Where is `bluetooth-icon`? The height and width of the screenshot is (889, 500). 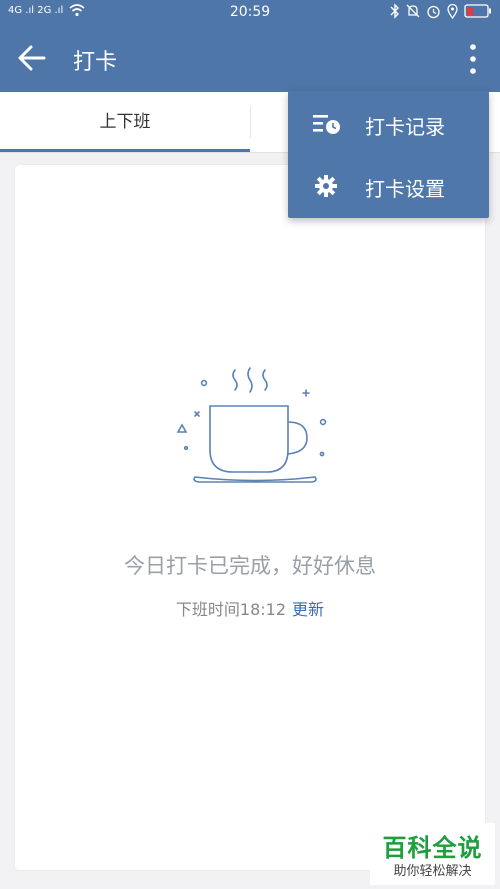
bluetooth-icon is located at coordinates (394, 11).